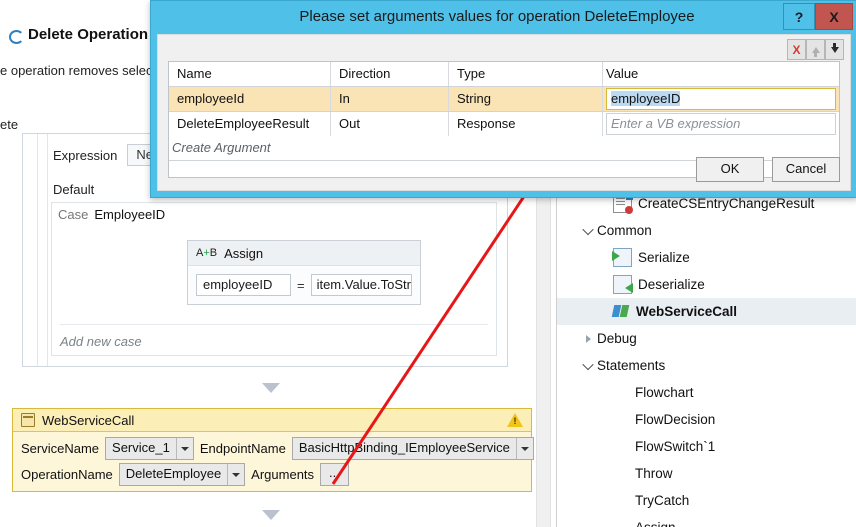 This screenshot has height=527, width=856. What do you see at coordinates (706, 311) in the screenshot?
I see `toolbox-item-webservicecall: WebServiceCall` at bounding box center [706, 311].